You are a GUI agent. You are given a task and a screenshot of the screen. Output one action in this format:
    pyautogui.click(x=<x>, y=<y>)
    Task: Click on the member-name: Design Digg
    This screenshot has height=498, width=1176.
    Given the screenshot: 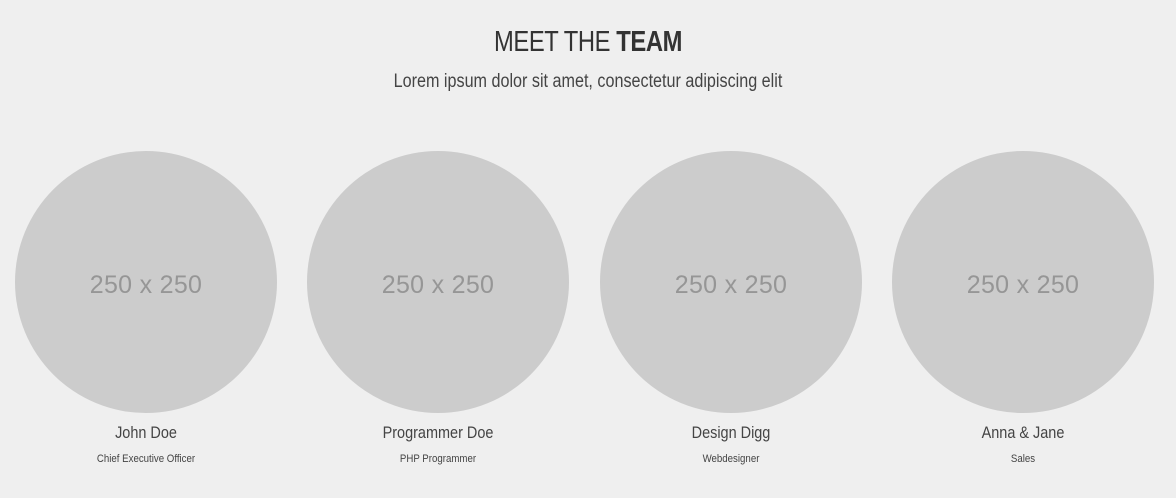 What is the action you would take?
    pyautogui.click(x=731, y=432)
    